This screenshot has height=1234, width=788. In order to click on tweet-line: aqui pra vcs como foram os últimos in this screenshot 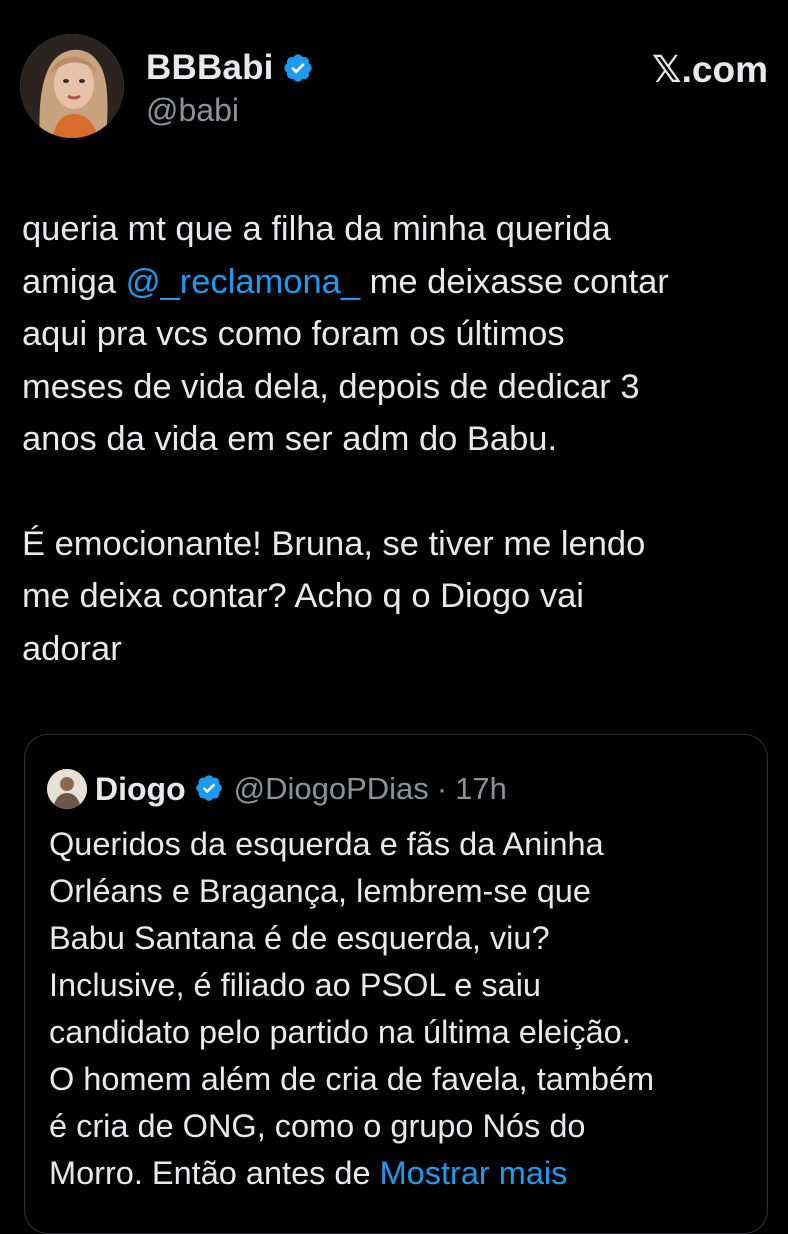, I will do `click(293, 334)`.